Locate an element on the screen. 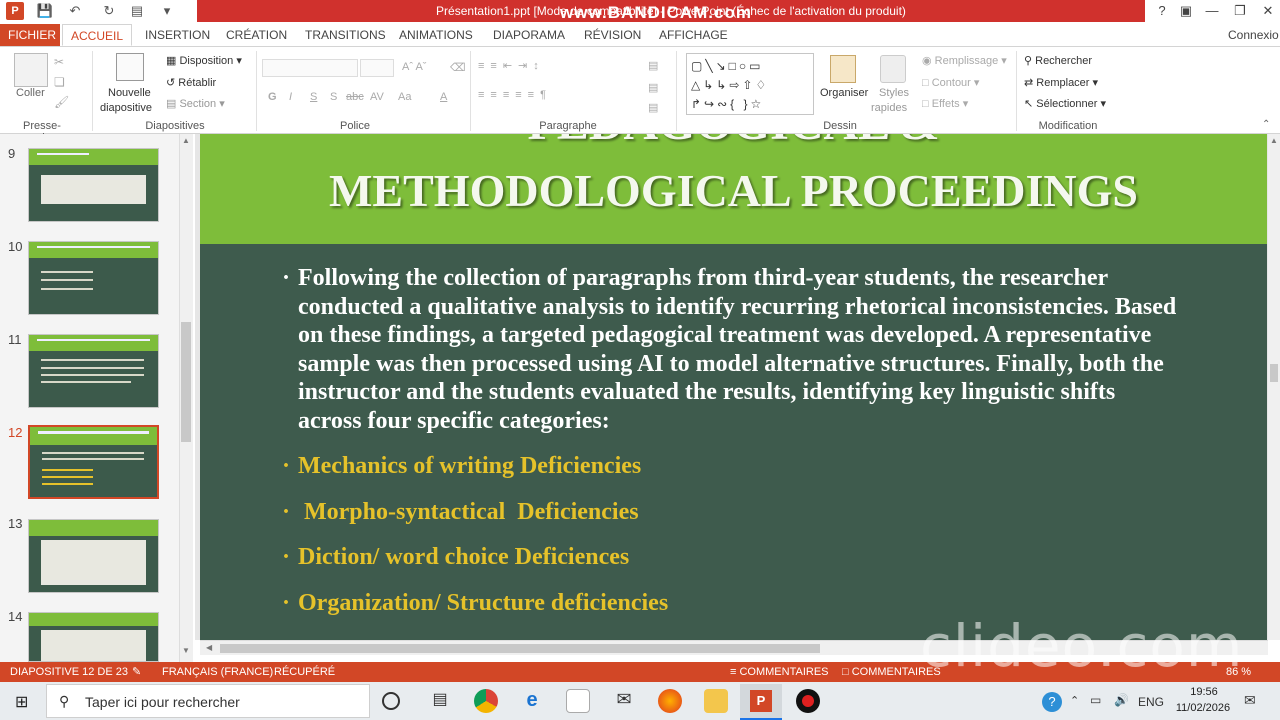  thumbnail-scrollbar: ▲ ▼ is located at coordinates (186, 398).